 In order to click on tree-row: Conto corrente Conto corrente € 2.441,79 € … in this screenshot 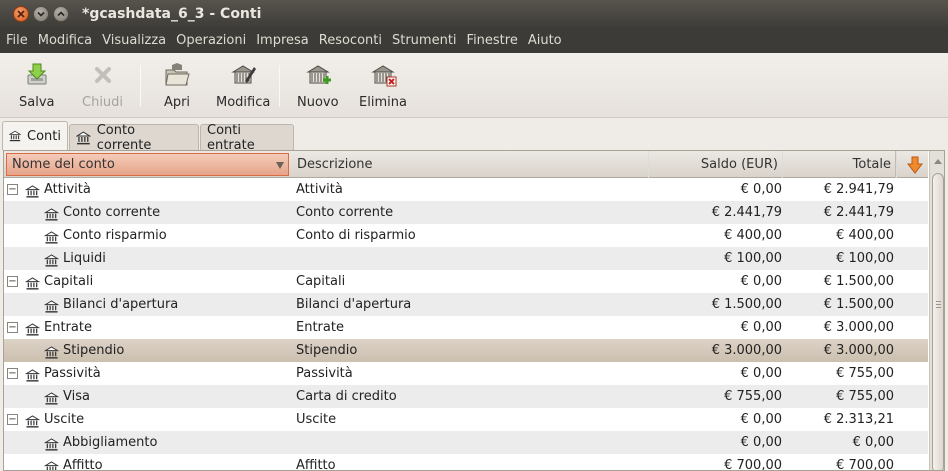, I will do `click(466, 212)`.